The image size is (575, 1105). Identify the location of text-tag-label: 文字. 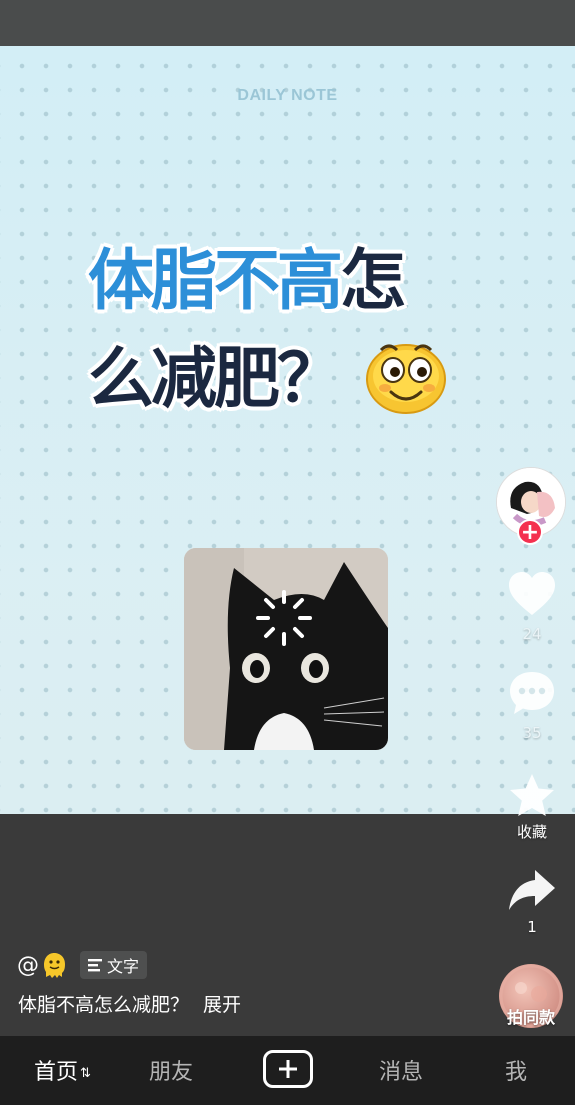
(123, 966).